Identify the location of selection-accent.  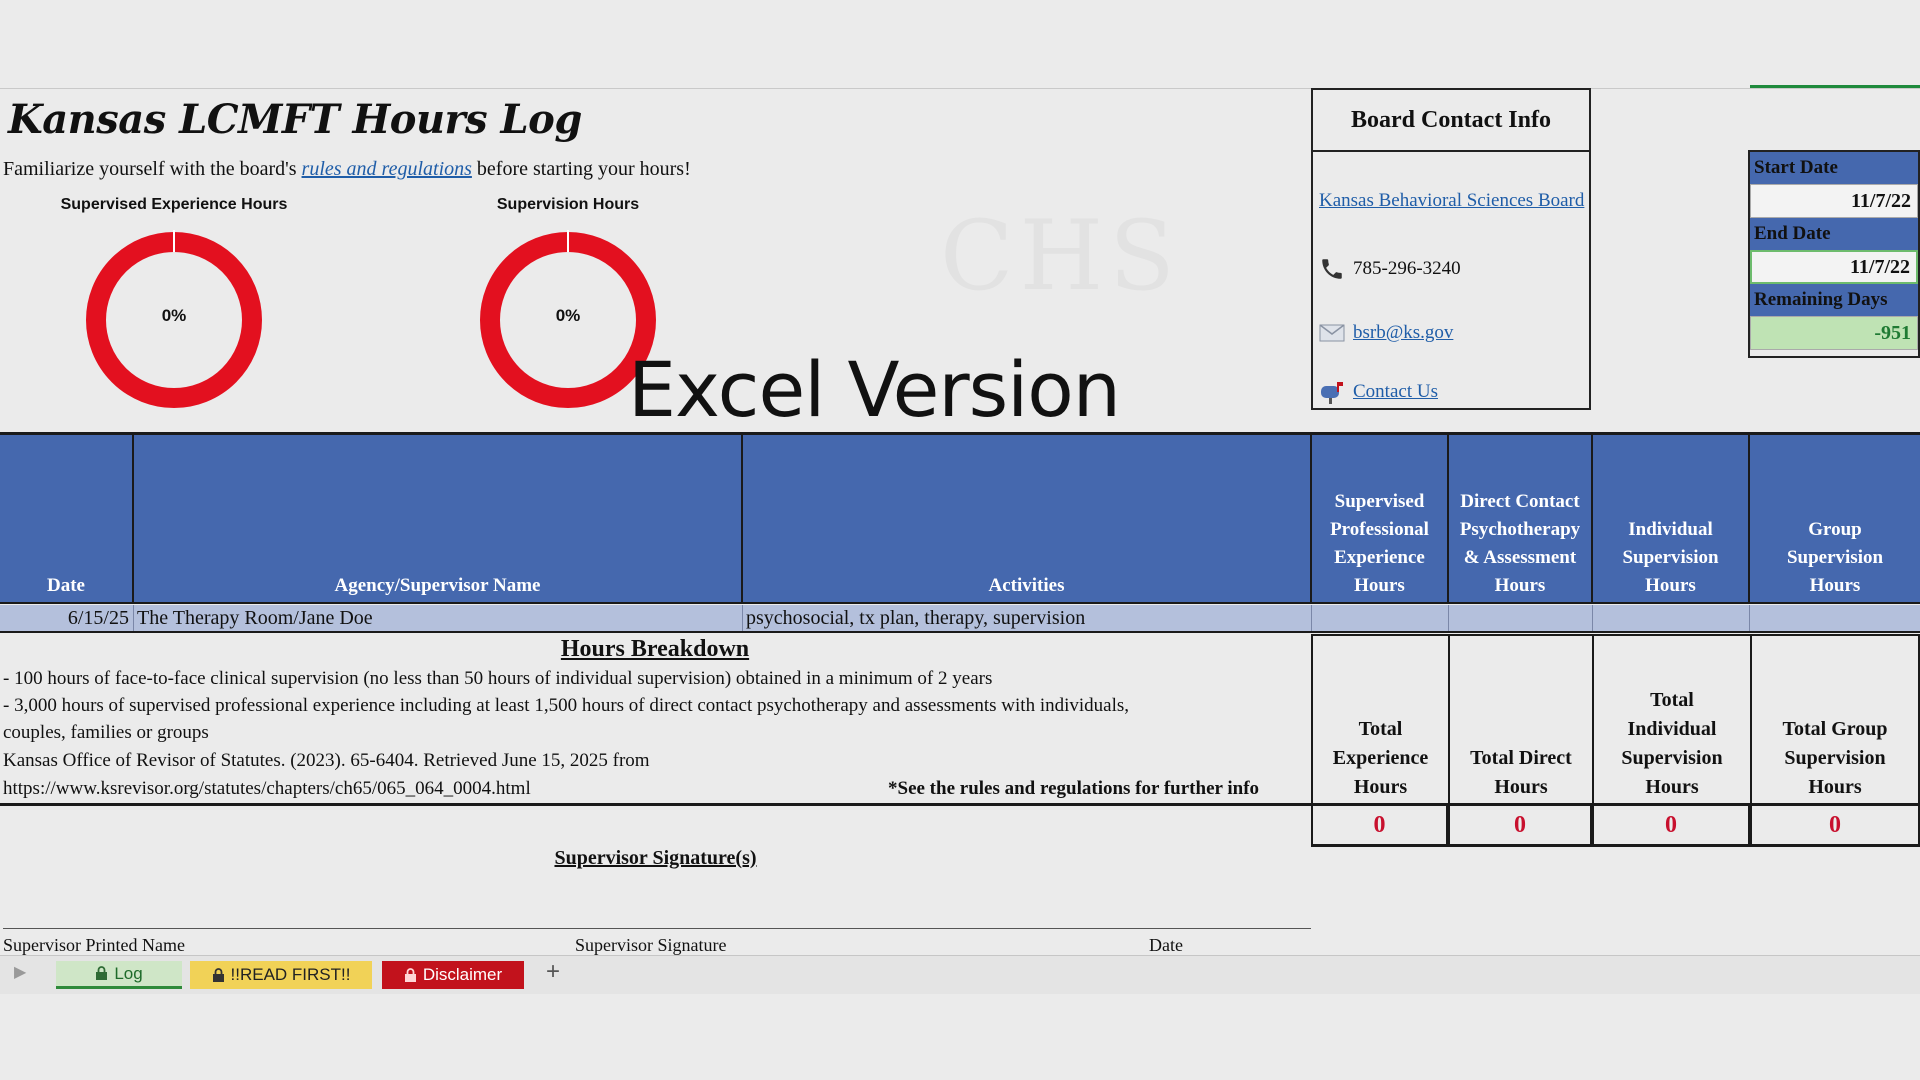
(1835, 86).